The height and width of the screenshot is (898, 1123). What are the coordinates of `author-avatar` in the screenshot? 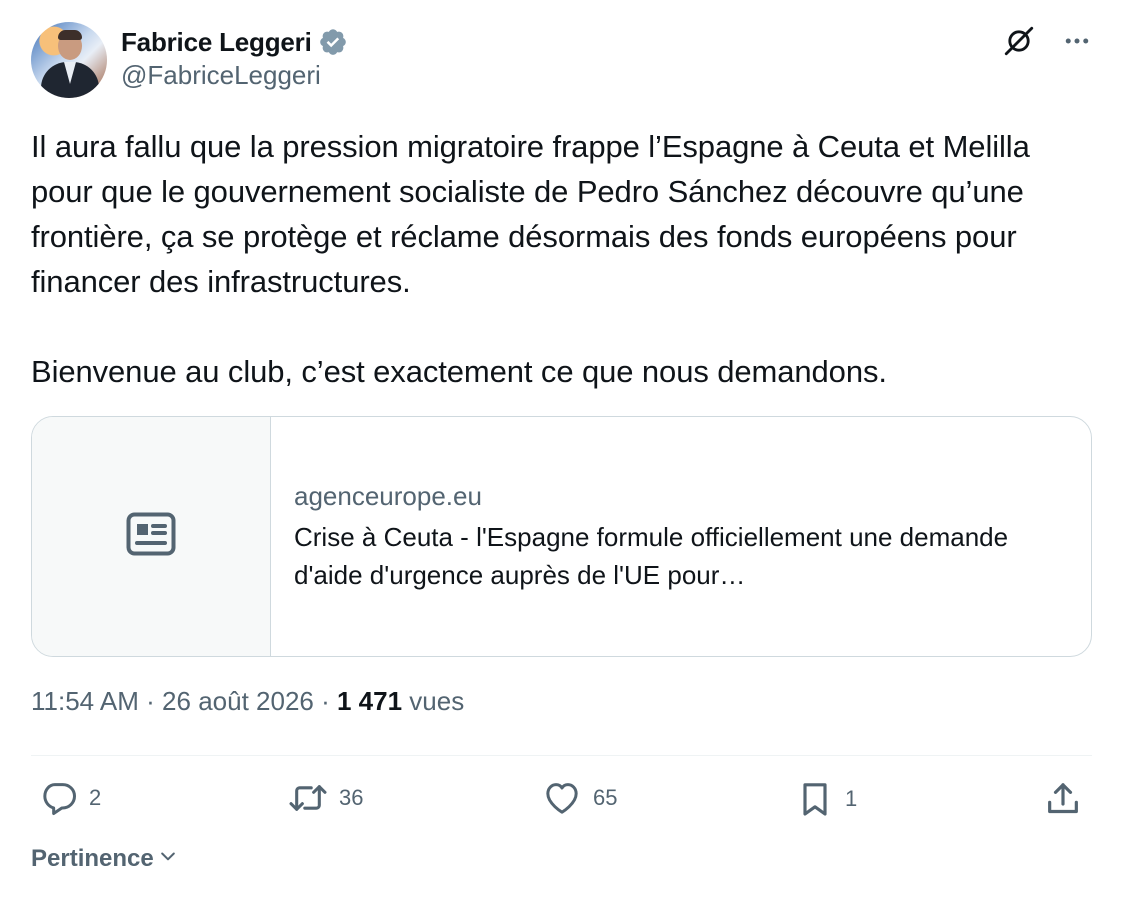 It's located at (69, 60).